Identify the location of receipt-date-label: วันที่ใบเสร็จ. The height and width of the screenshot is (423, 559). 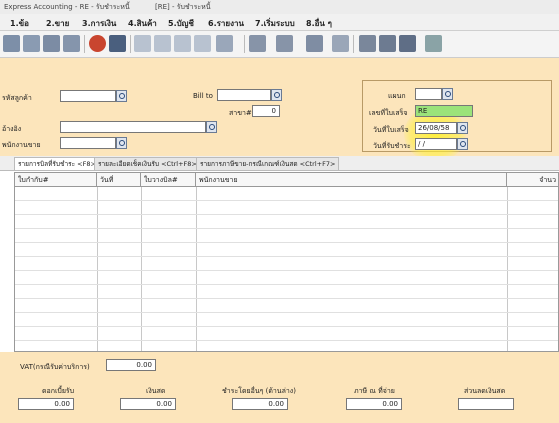
(391, 130).